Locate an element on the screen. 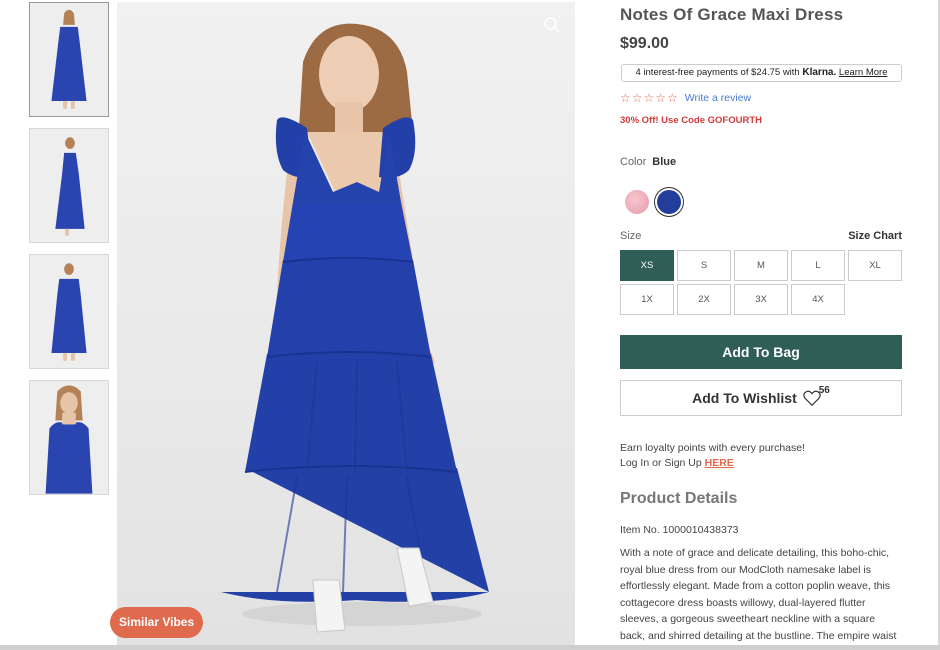 Image resolution: width=940 pixels, height=650 pixels. size-chart-link: Size Chart is located at coordinates (875, 236).